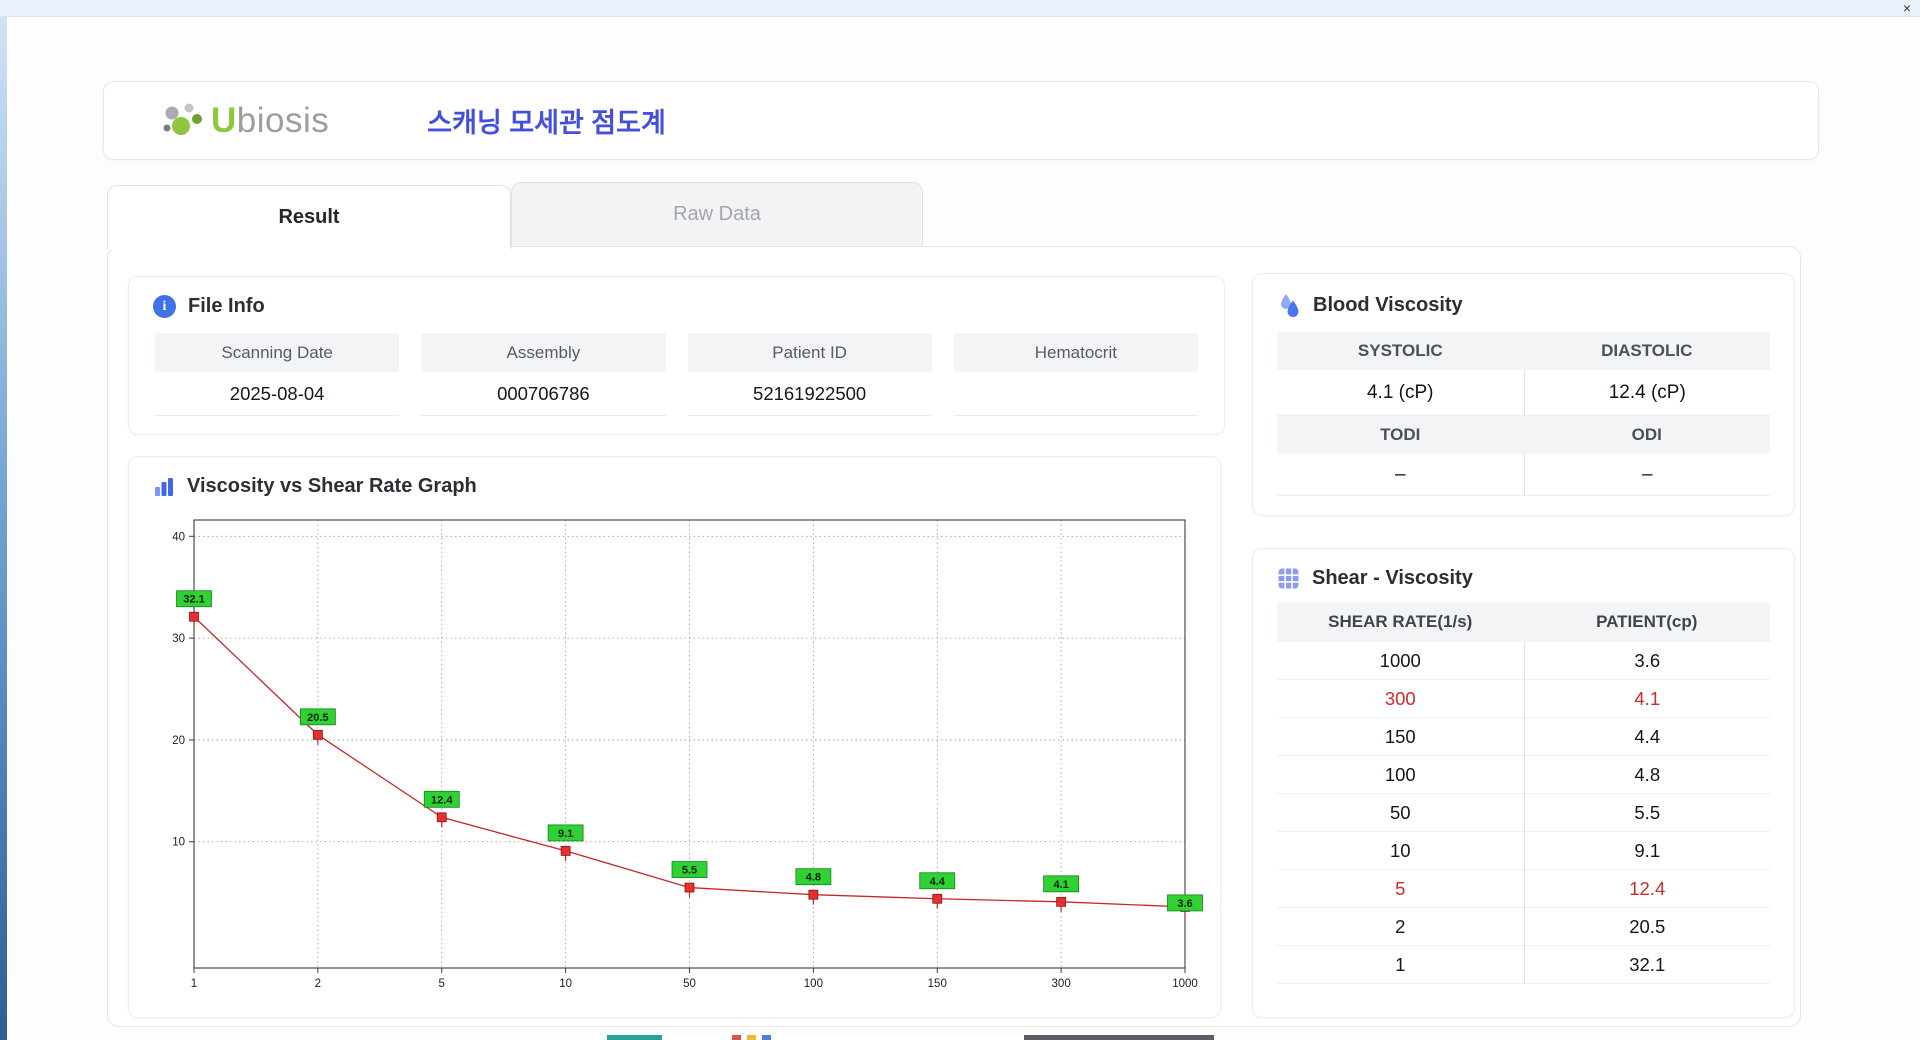 This screenshot has width=1920, height=1040. Describe the element at coordinates (164, 306) in the screenshot. I see `info-icon` at that location.